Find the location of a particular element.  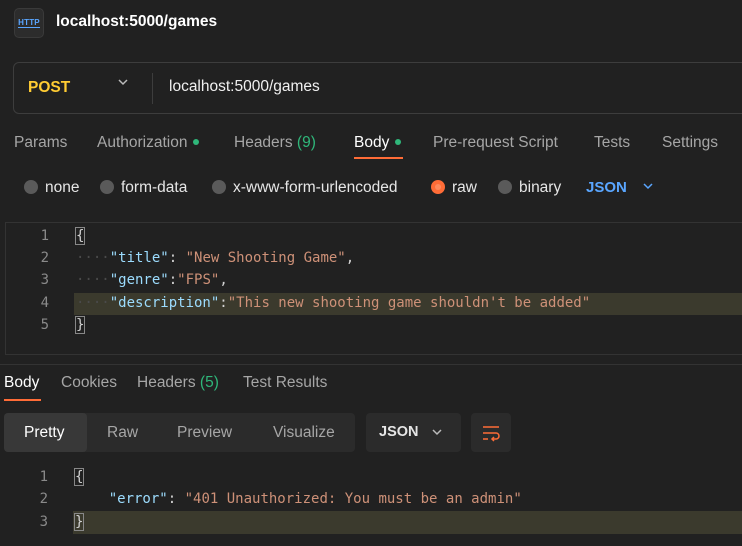

headers-count: (9) is located at coordinates (306, 142).